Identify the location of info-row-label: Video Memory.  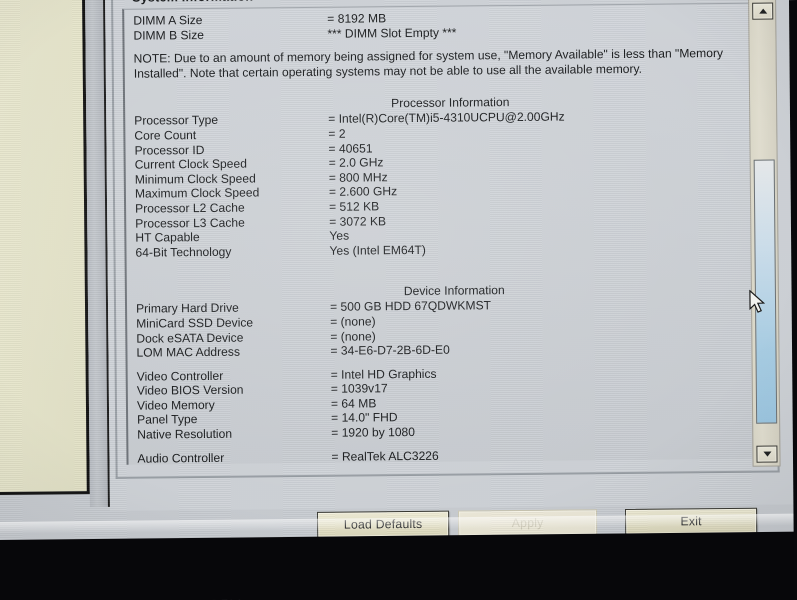
(175, 405).